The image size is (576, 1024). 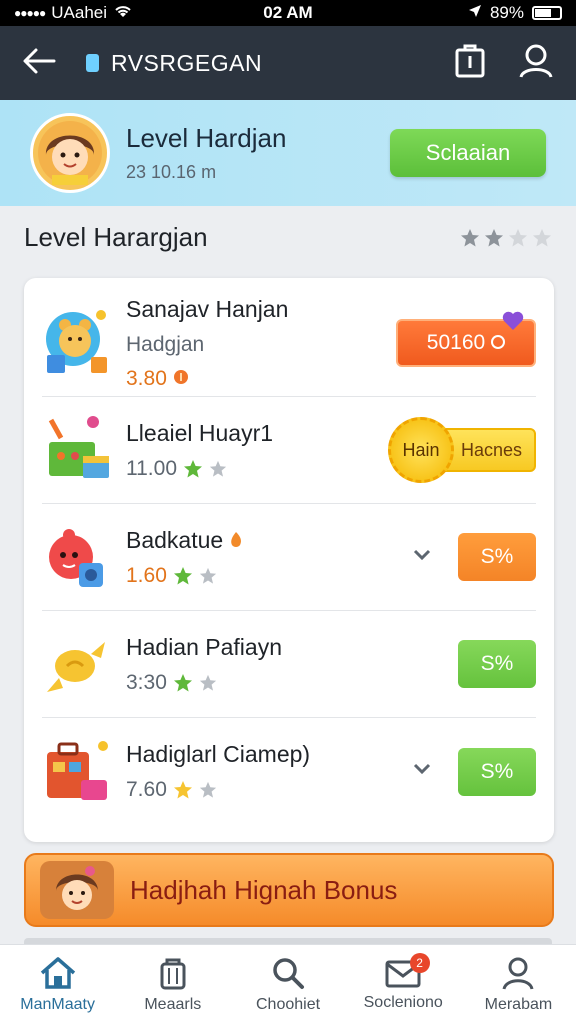 I want to click on nav-label: Choohiet, so click(x=288, y=1004).